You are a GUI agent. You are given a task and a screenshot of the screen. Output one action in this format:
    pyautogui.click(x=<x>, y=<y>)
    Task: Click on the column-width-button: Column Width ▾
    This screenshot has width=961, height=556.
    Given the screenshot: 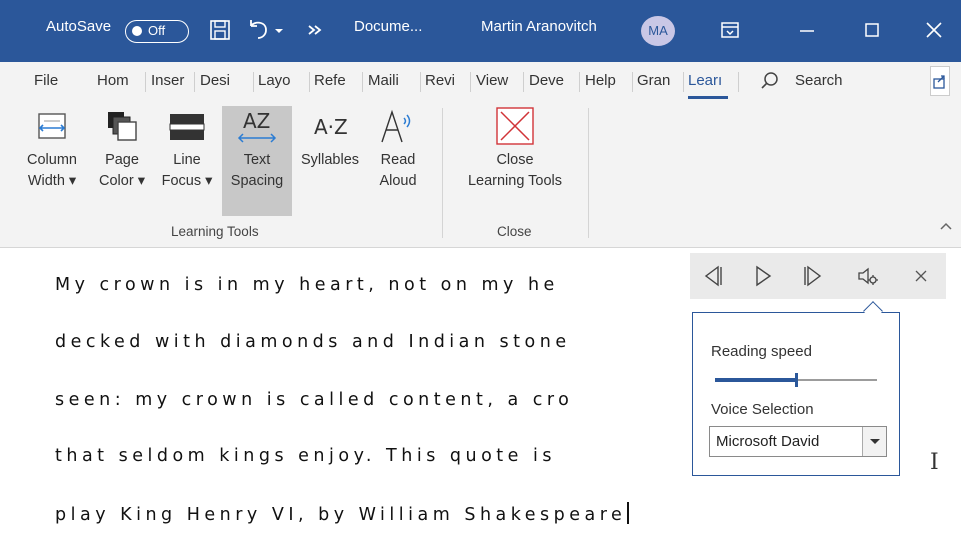 What is the action you would take?
    pyautogui.click(x=52, y=149)
    